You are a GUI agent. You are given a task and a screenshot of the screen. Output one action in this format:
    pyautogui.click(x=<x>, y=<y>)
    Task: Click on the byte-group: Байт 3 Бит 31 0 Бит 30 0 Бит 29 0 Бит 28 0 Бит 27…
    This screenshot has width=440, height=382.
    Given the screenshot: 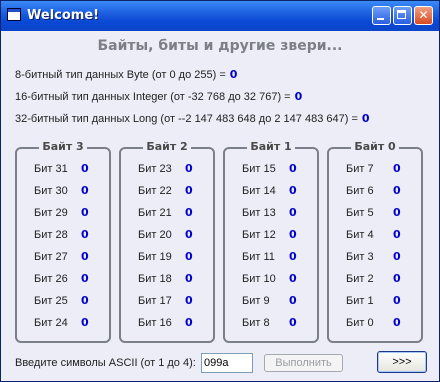 What is the action you would take?
    pyautogui.click(x=63, y=241)
    